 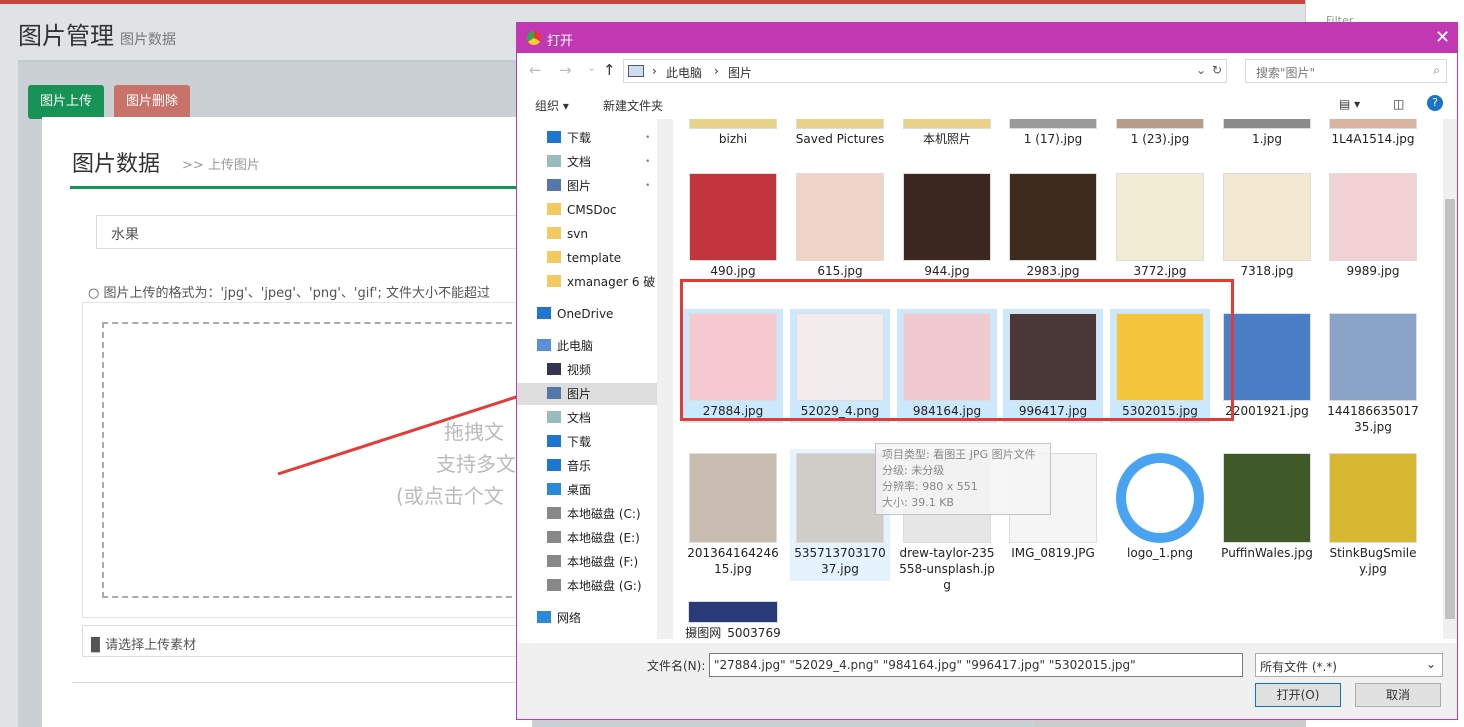 I want to click on nav-item-15: 本地磁盘 (C:), so click(x=594, y=514).